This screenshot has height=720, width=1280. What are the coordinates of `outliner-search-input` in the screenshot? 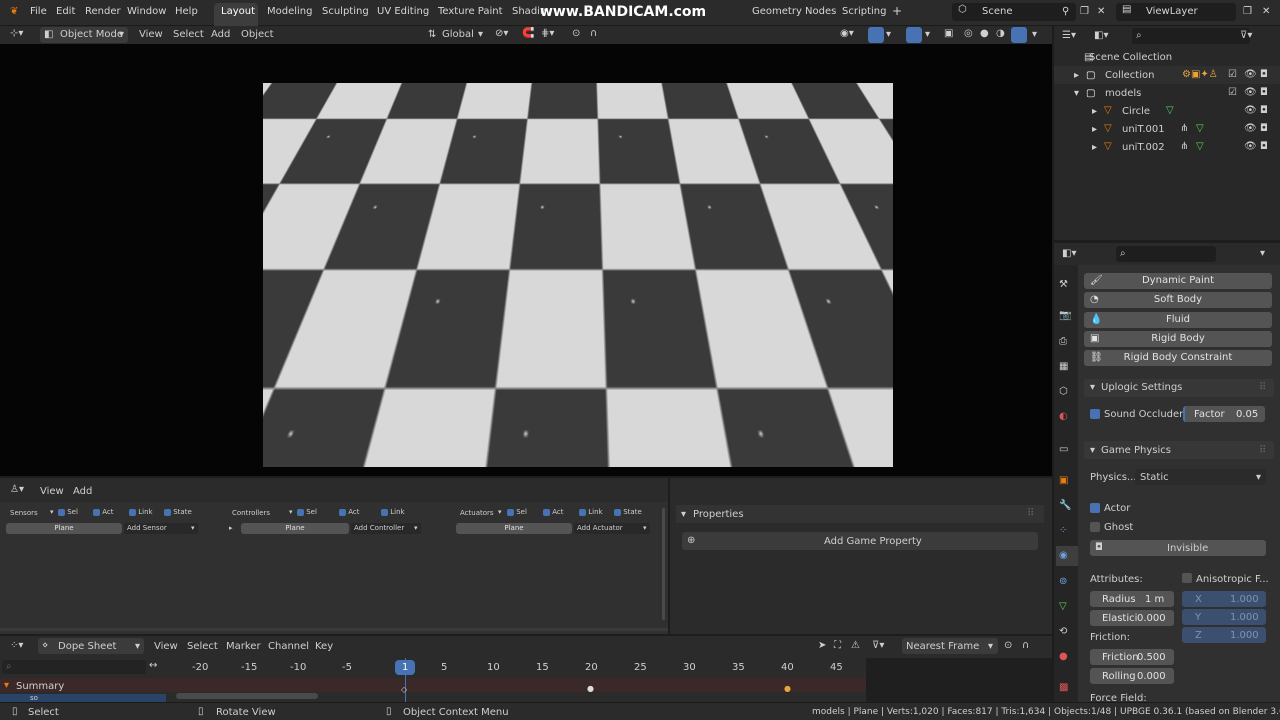 It's located at (1191, 36).